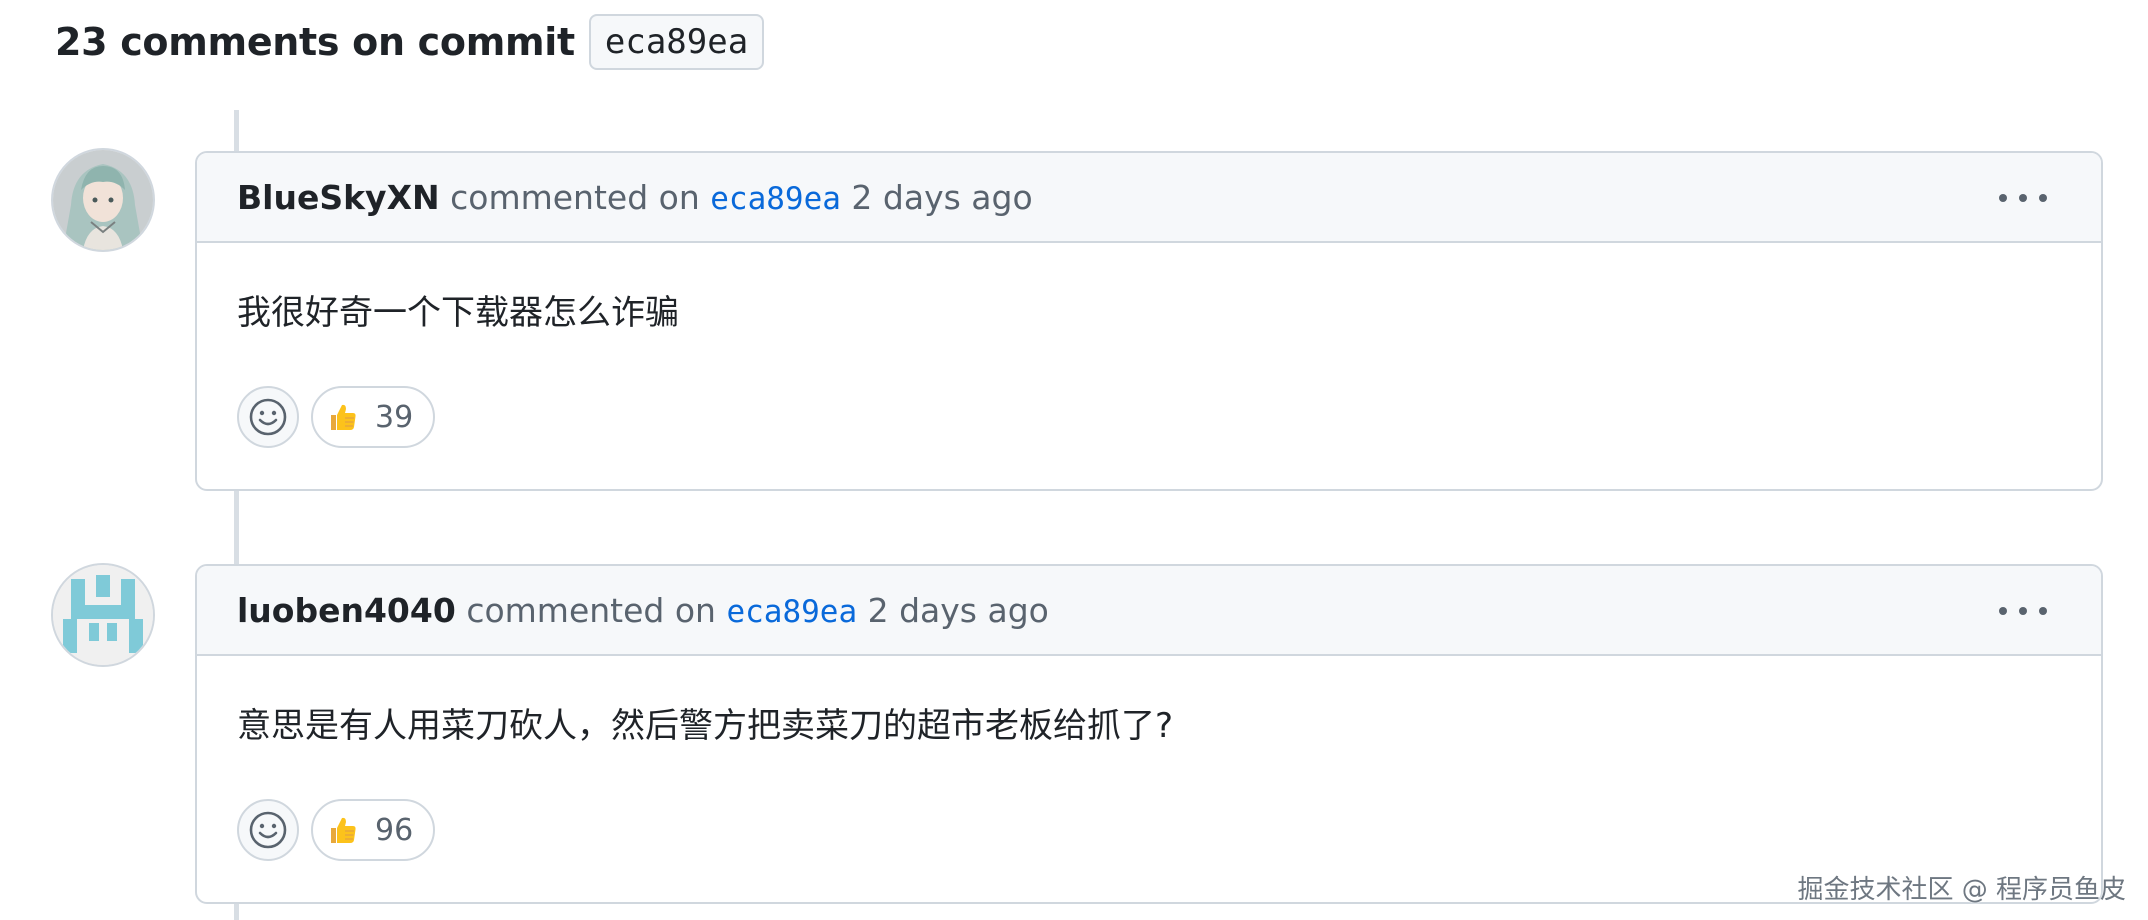  I want to click on page-title: 23 comments on commit, so click(315, 42).